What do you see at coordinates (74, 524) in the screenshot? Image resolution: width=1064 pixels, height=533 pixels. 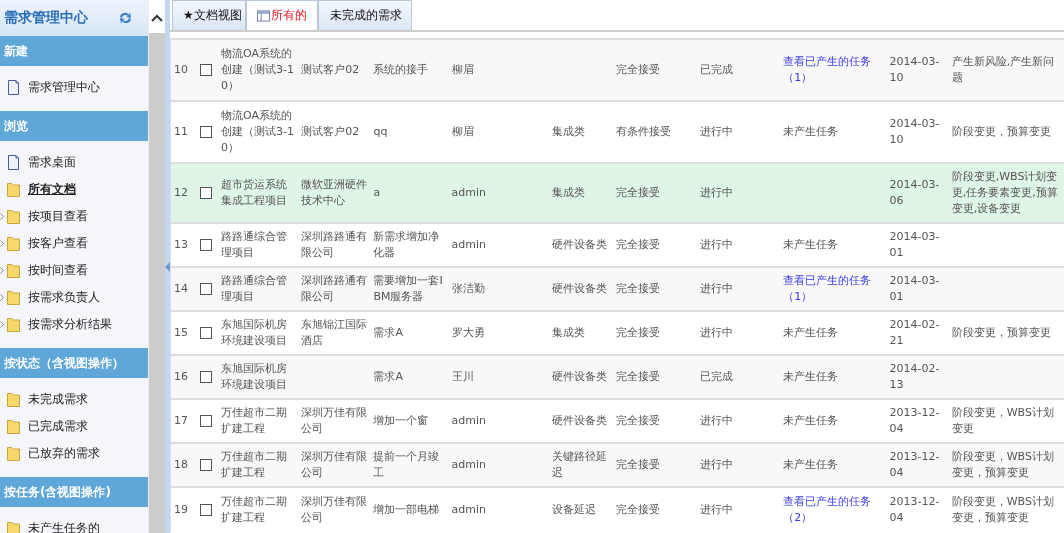 I see `sidebar-item: 未产生任务的` at bounding box center [74, 524].